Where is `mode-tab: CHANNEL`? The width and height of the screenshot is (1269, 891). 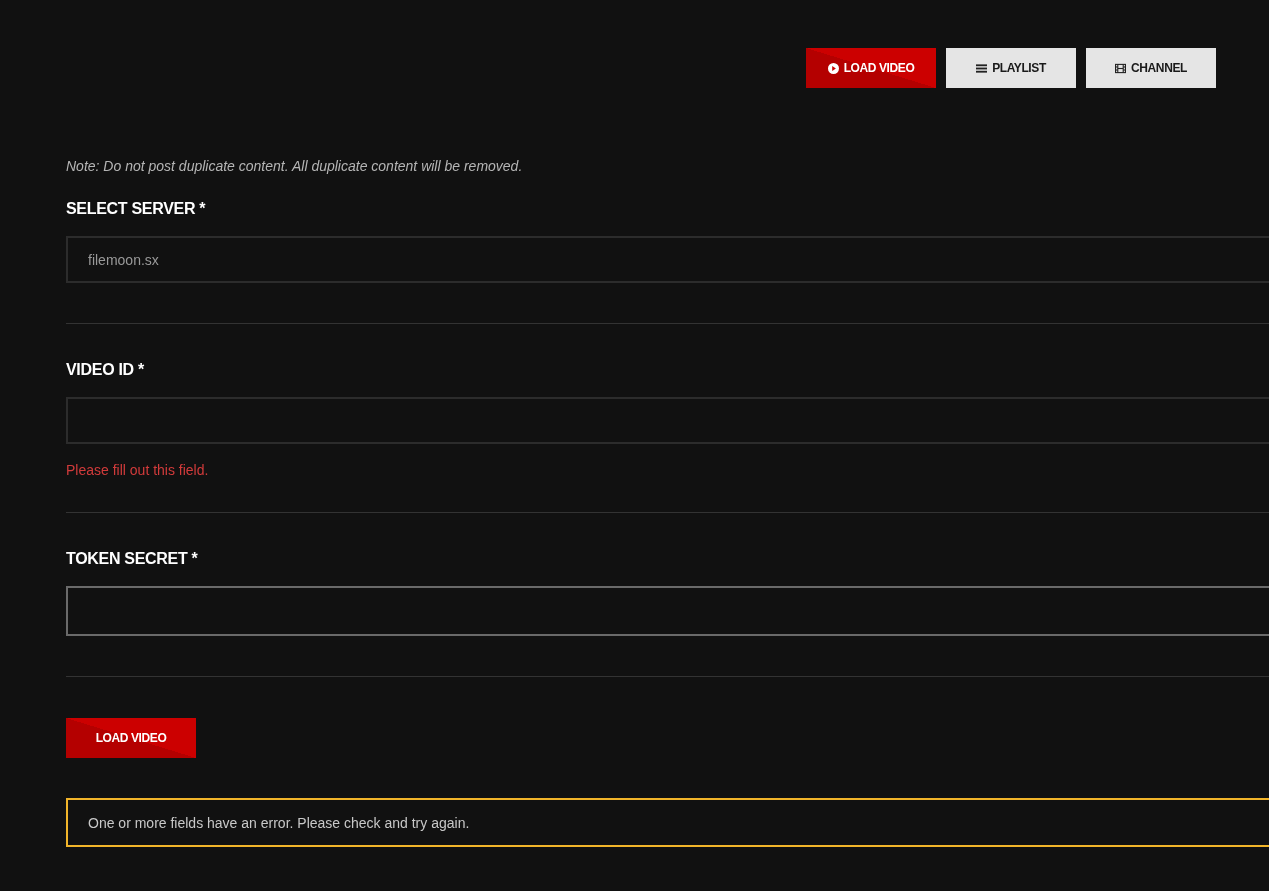 mode-tab: CHANNEL is located at coordinates (1151, 68).